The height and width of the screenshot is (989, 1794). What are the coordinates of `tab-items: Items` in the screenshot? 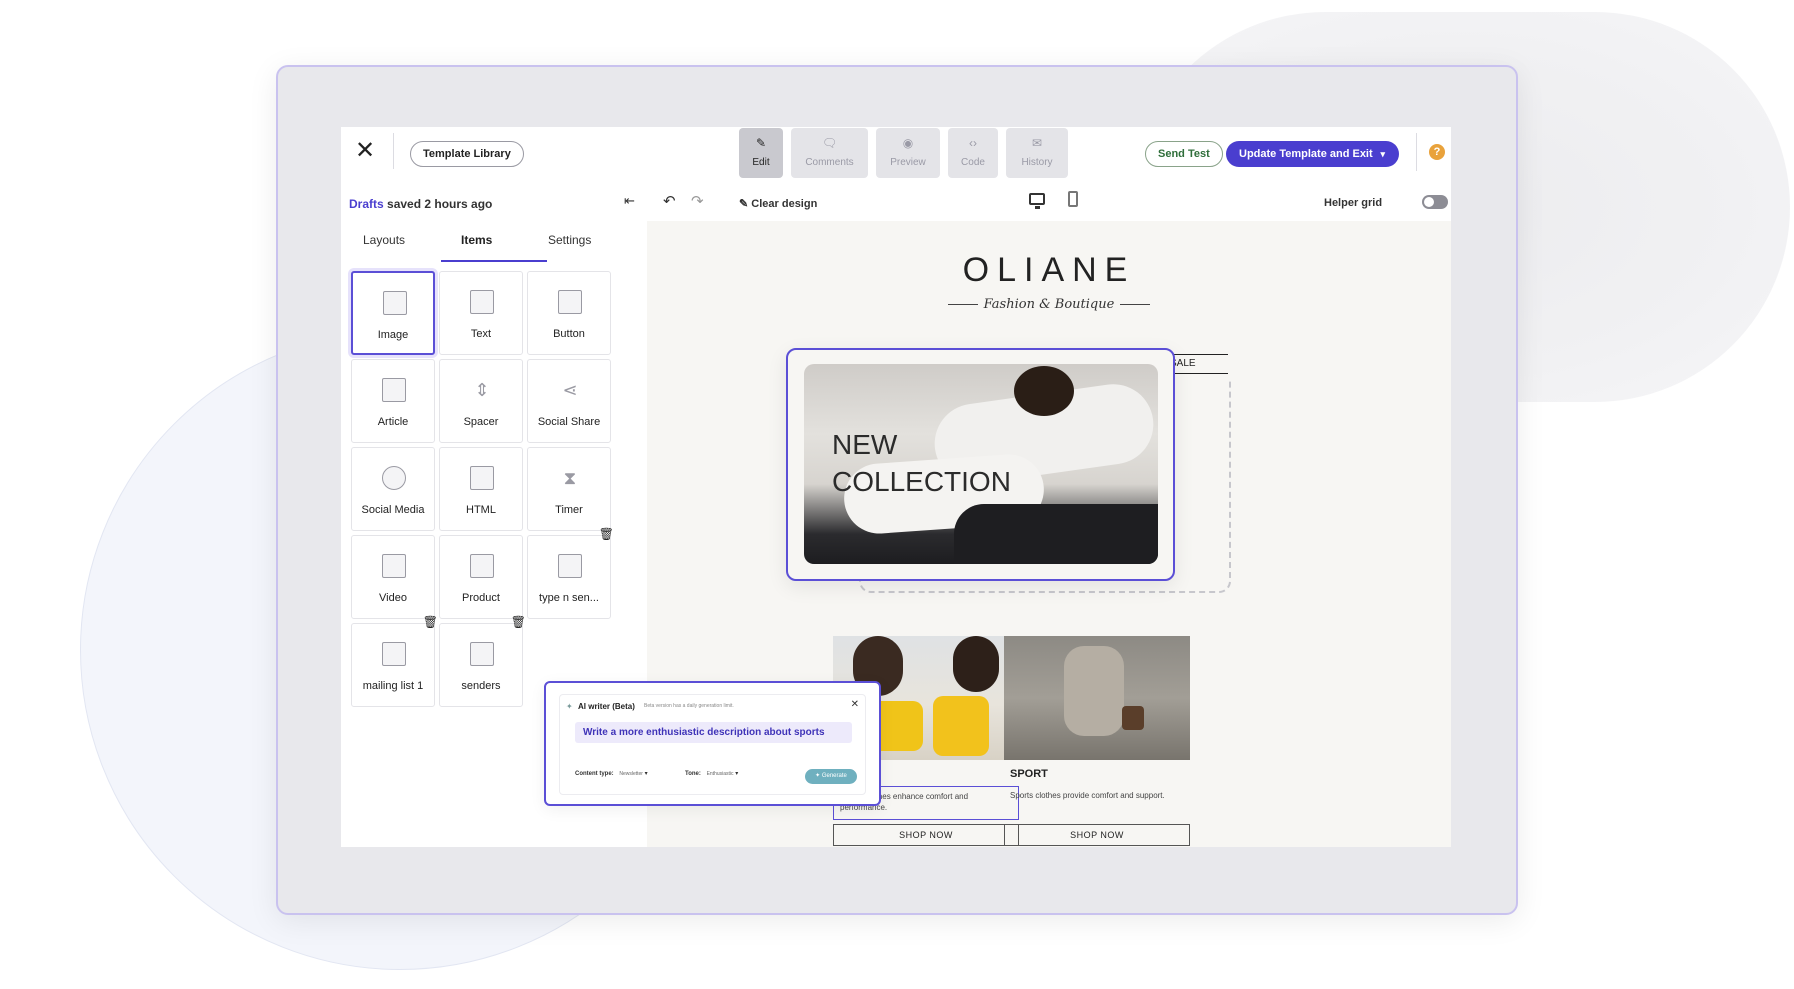 It's located at (476, 240).